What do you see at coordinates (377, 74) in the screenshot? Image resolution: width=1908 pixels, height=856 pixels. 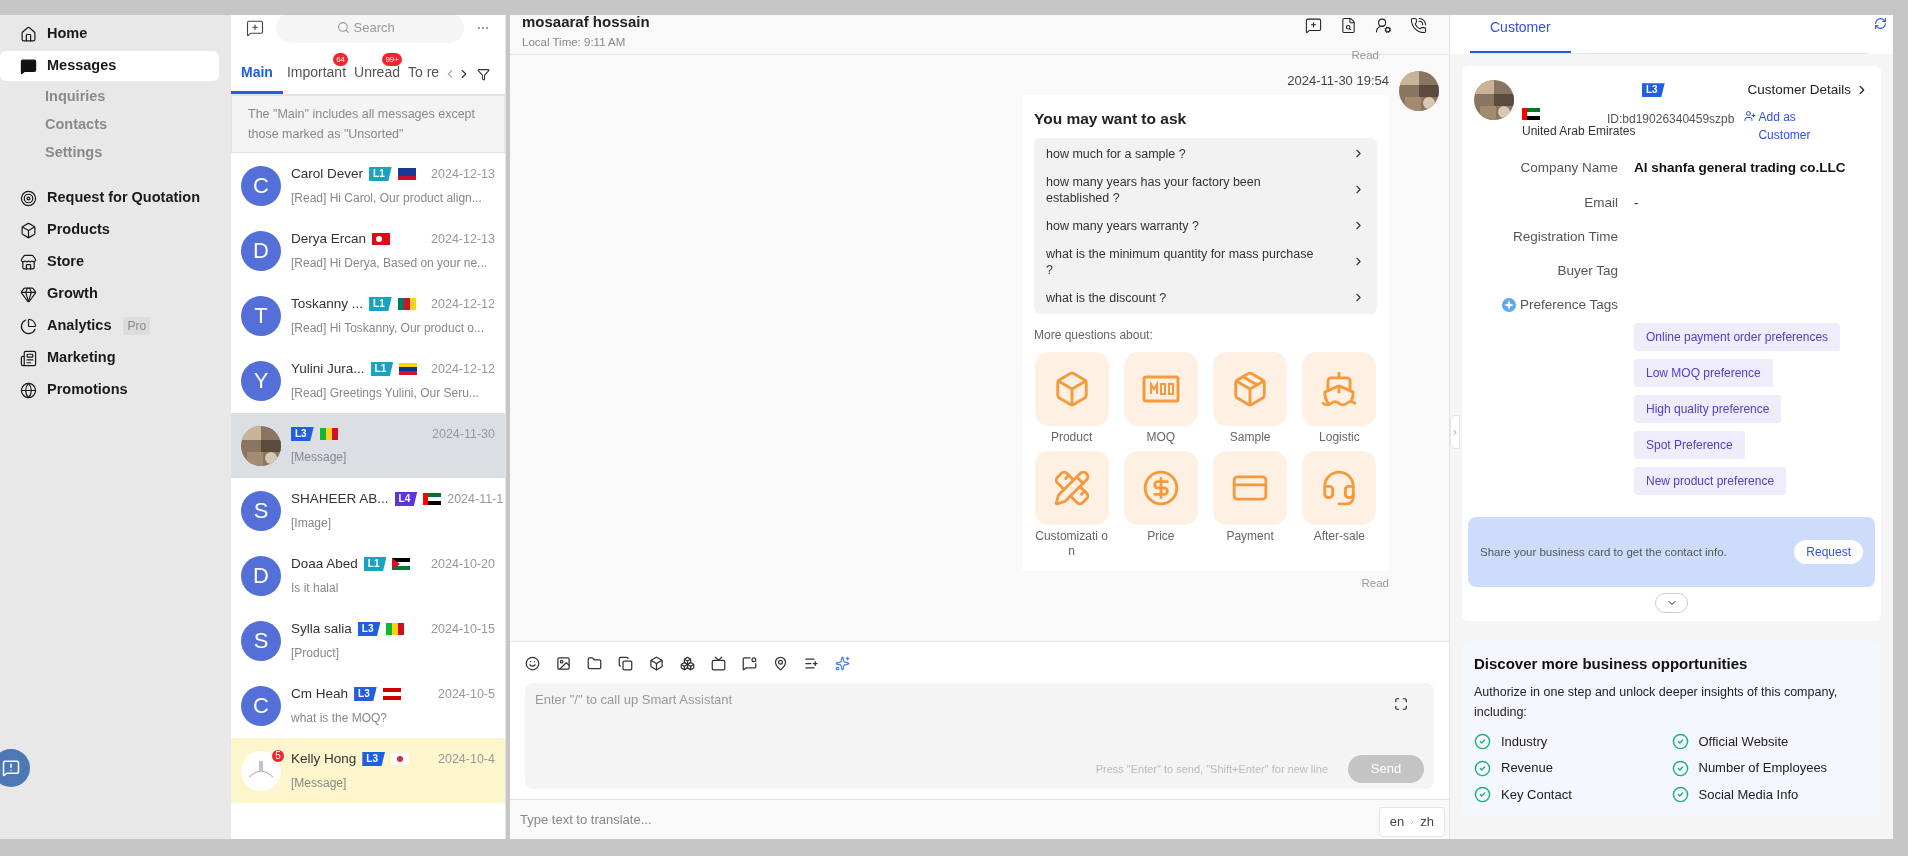 I see `filter-tab: Unread 99+` at bounding box center [377, 74].